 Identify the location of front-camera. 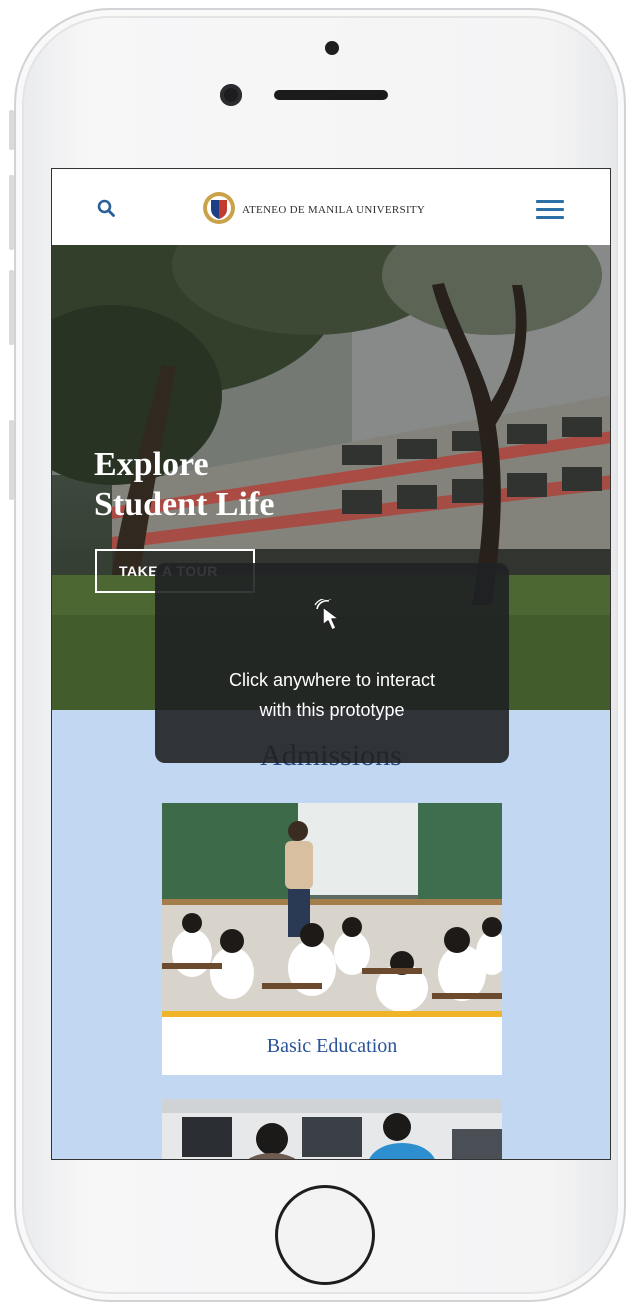
(231, 95).